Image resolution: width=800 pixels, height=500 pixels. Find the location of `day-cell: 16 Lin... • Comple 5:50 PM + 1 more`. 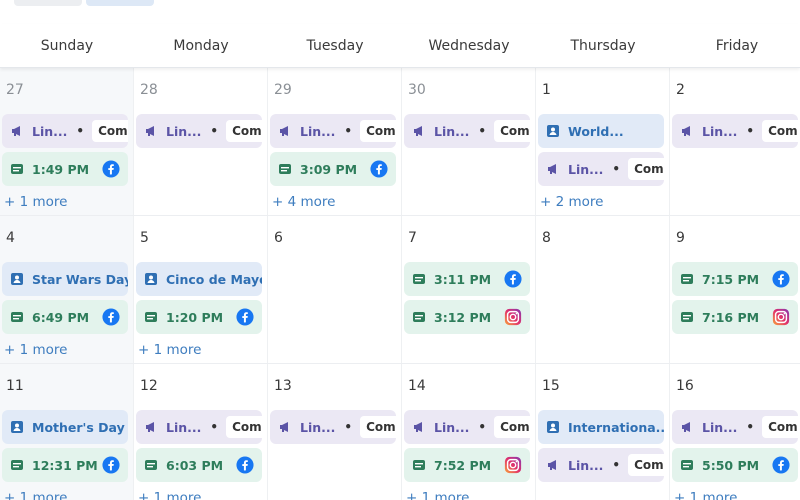

day-cell: 16 Lin... • Comple 5:50 PM + 1 more is located at coordinates (735, 432).